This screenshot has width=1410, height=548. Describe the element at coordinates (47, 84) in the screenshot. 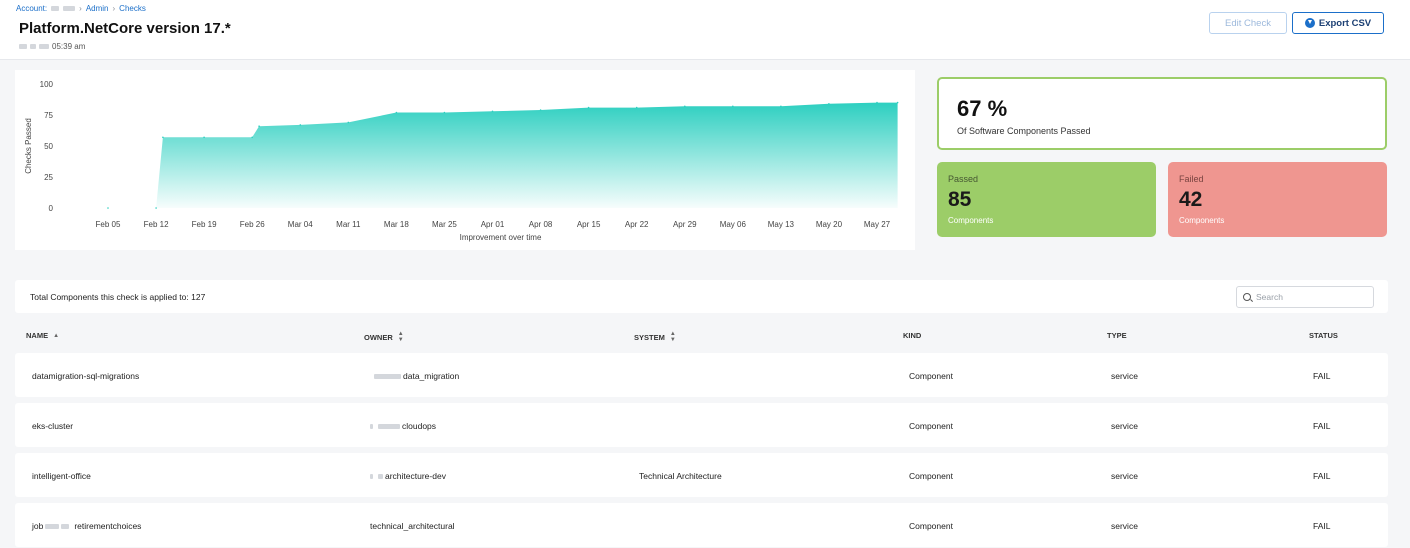

I see `y-tick-label: 100` at that location.